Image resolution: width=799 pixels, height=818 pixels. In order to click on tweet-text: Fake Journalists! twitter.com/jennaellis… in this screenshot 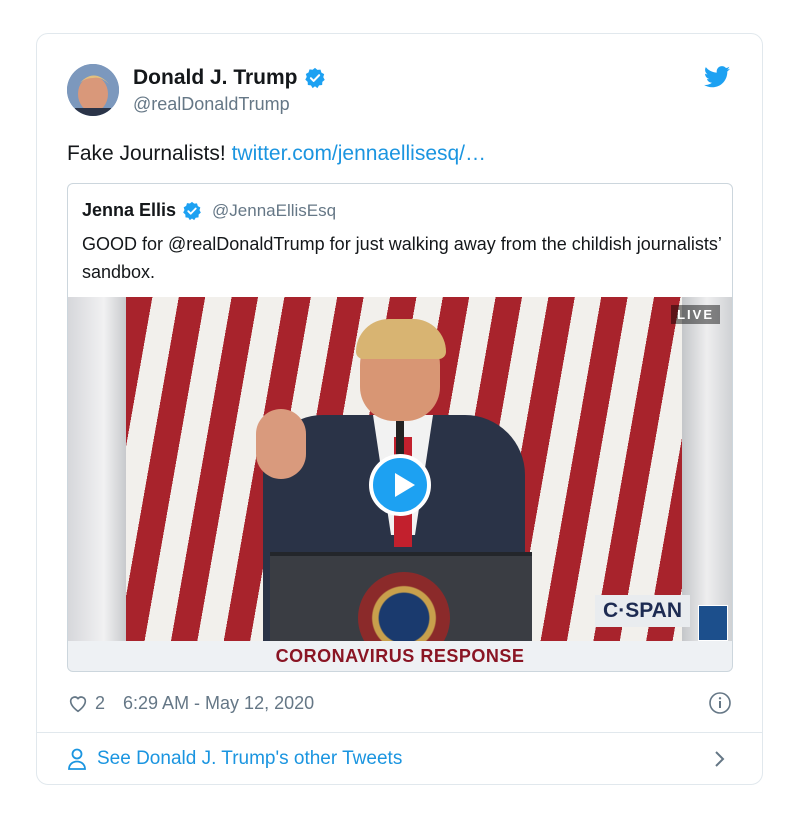, I will do `click(276, 154)`.